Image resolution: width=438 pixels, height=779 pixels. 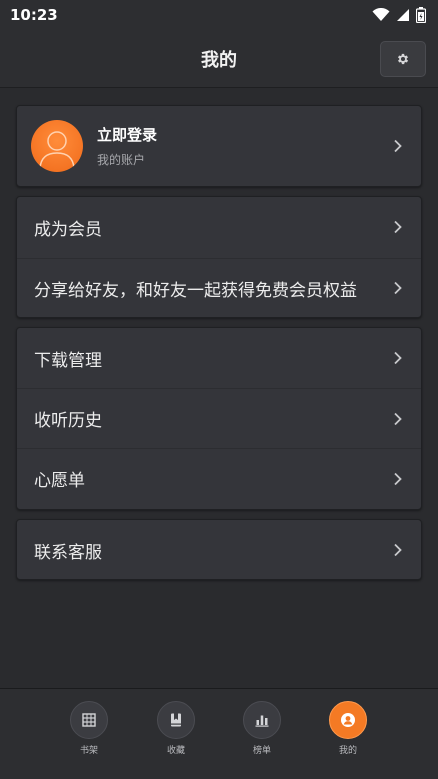 I want to click on profile-card: 立即登录 我的账户, so click(x=219, y=146).